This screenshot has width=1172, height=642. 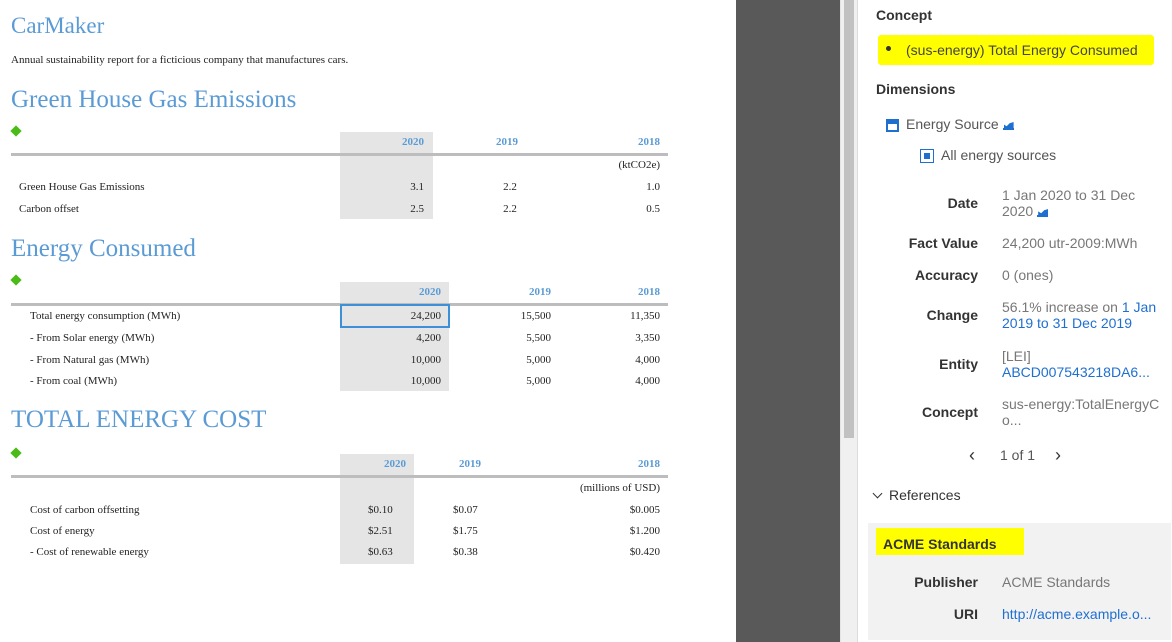 I want to click on uri-label: URI, so click(x=965, y=614).